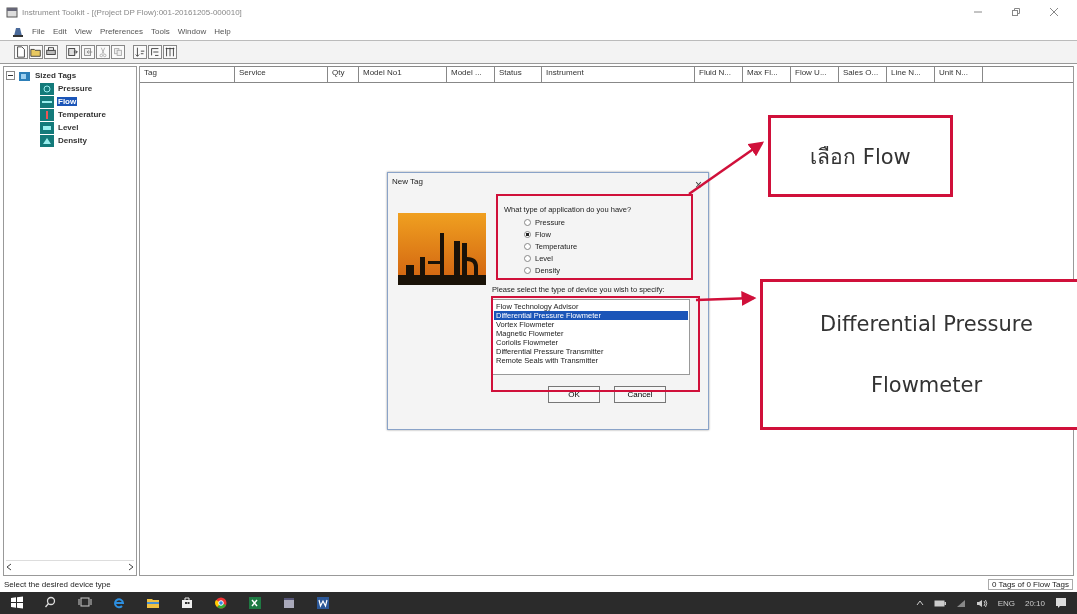 This screenshot has width=1077, height=614. I want to click on status-message: Select the desired device type, so click(57, 584).